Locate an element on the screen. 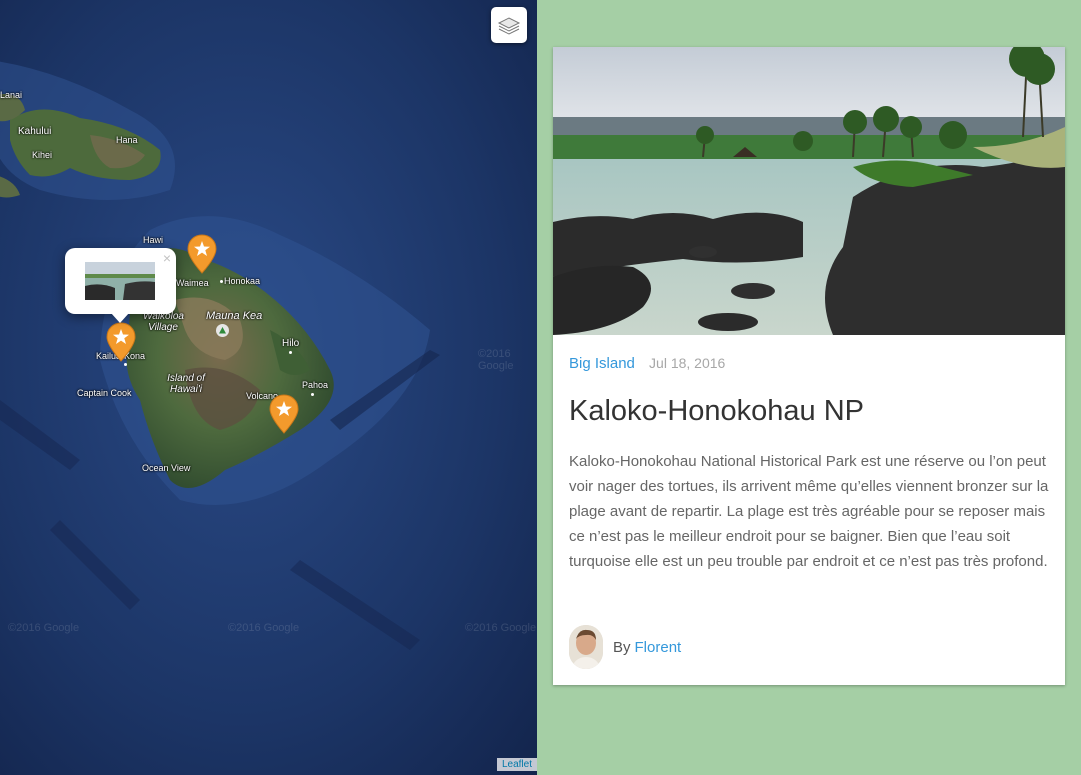 Image resolution: width=1081 pixels, height=775 pixels. post-date: Jul 18, 2016 is located at coordinates (687, 363).